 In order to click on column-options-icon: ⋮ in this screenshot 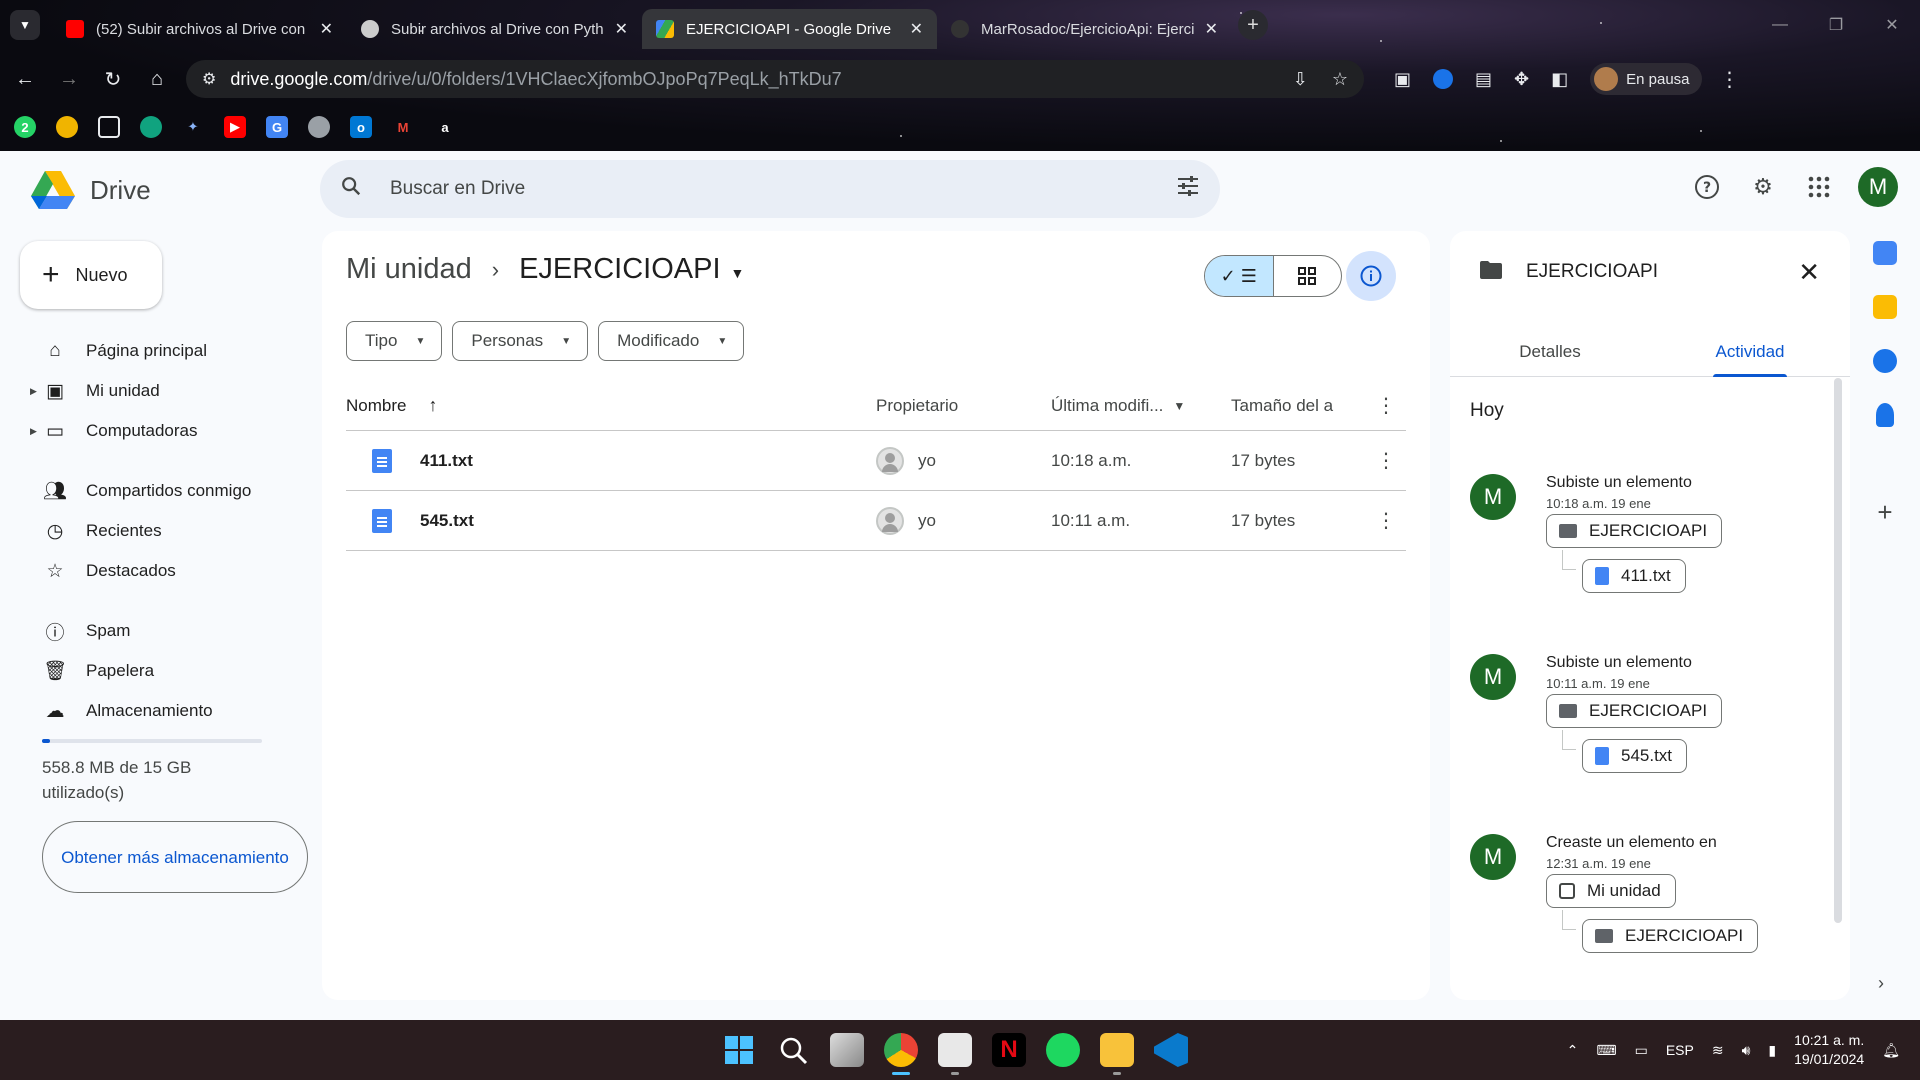, I will do `click(1386, 405)`.